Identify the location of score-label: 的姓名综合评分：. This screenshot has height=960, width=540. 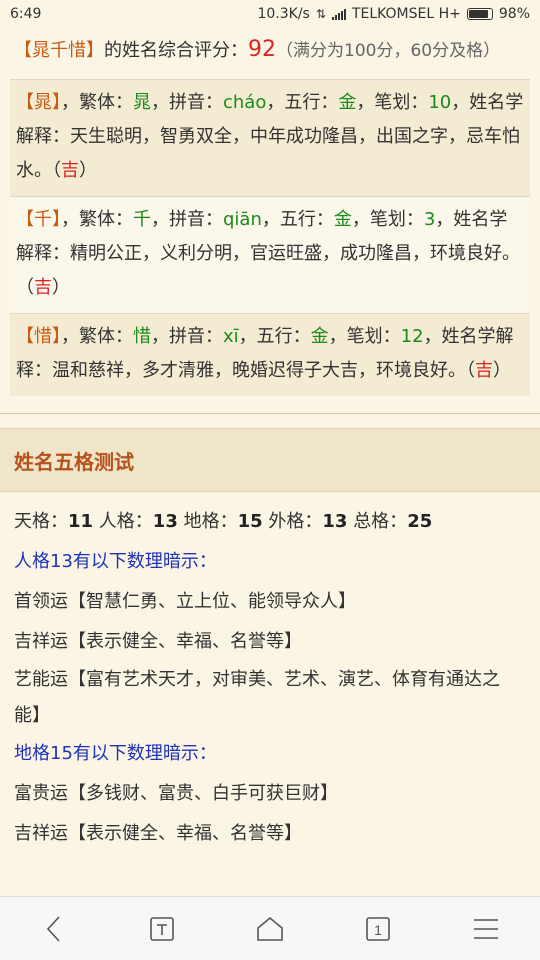
(176, 50).